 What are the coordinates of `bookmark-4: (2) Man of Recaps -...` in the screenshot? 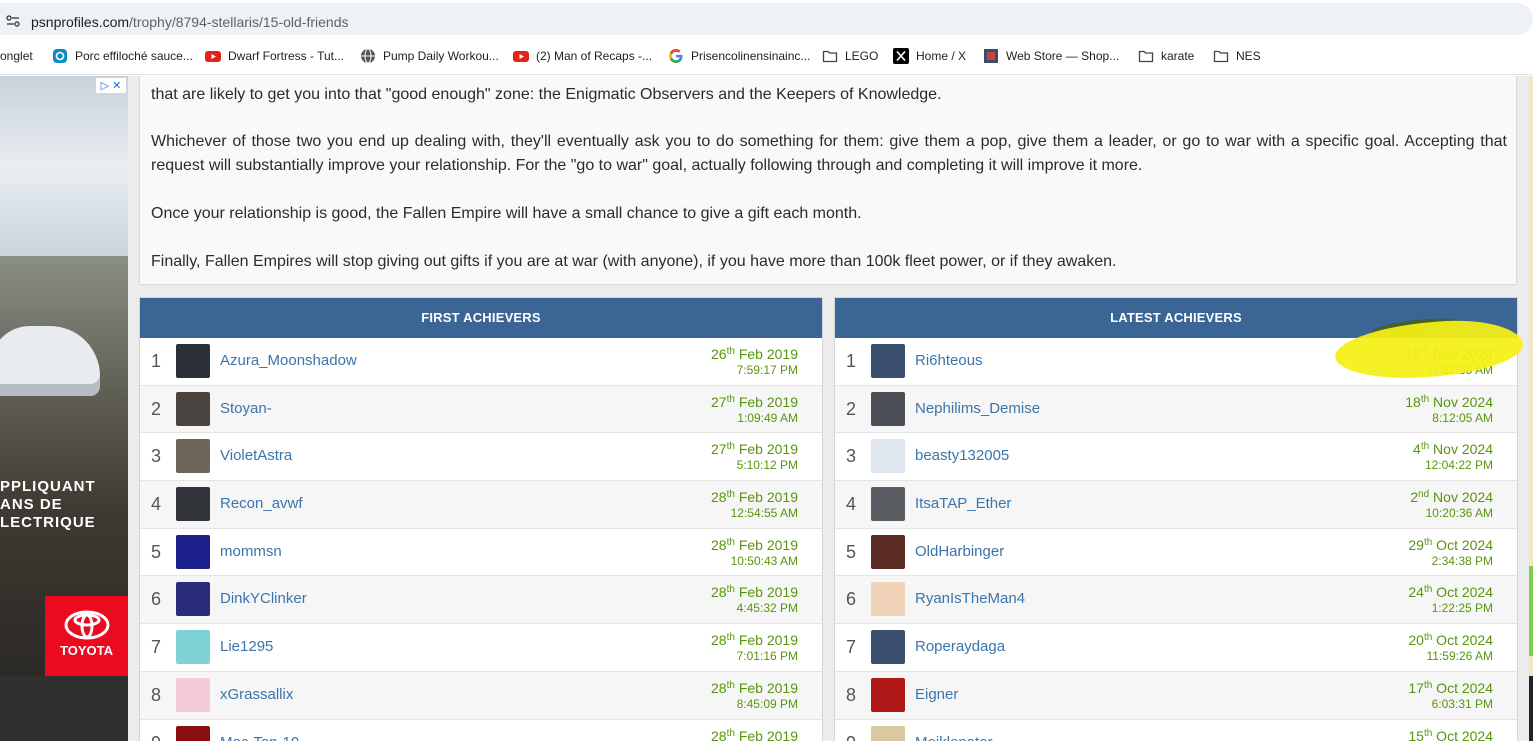 It's located at (582, 56).